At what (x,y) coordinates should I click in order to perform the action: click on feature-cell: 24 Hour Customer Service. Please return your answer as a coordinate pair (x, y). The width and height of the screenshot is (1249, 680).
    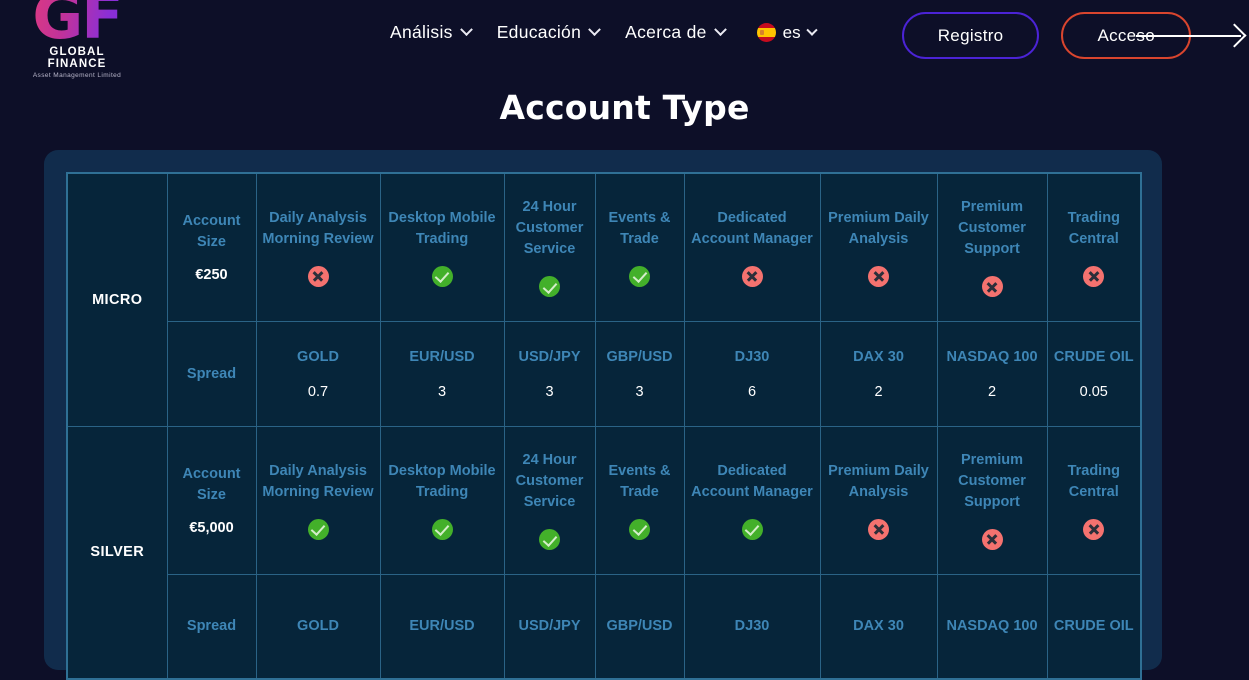
    Looking at the image, I should click on (549, 500).